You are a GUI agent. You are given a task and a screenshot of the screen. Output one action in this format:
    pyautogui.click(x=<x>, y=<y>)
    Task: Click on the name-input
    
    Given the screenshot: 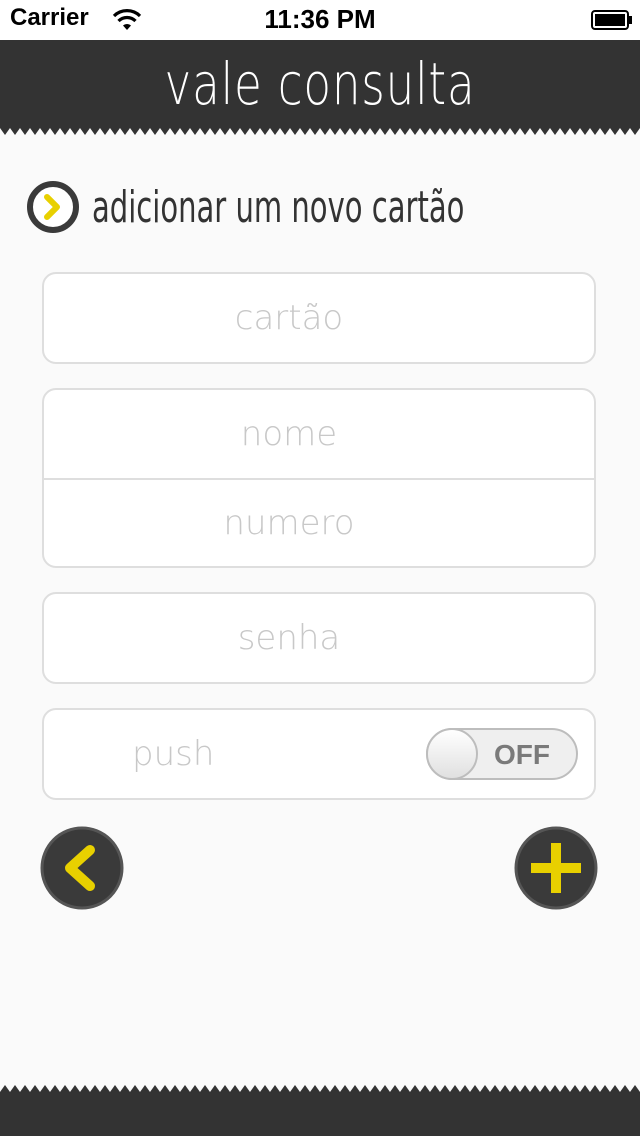 What is the action you would take?
    pyautogui.click(x=319, y=434)
    